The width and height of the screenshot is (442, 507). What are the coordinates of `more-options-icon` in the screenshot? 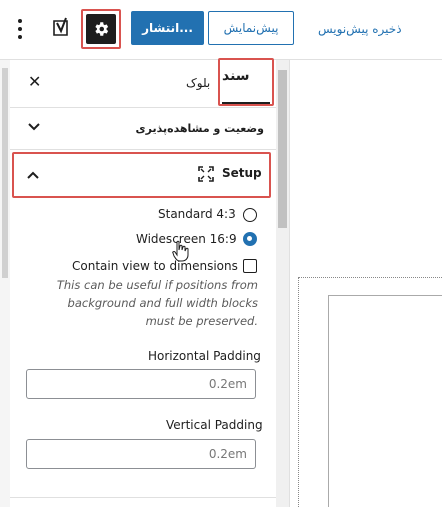 It's located at (20, 29).